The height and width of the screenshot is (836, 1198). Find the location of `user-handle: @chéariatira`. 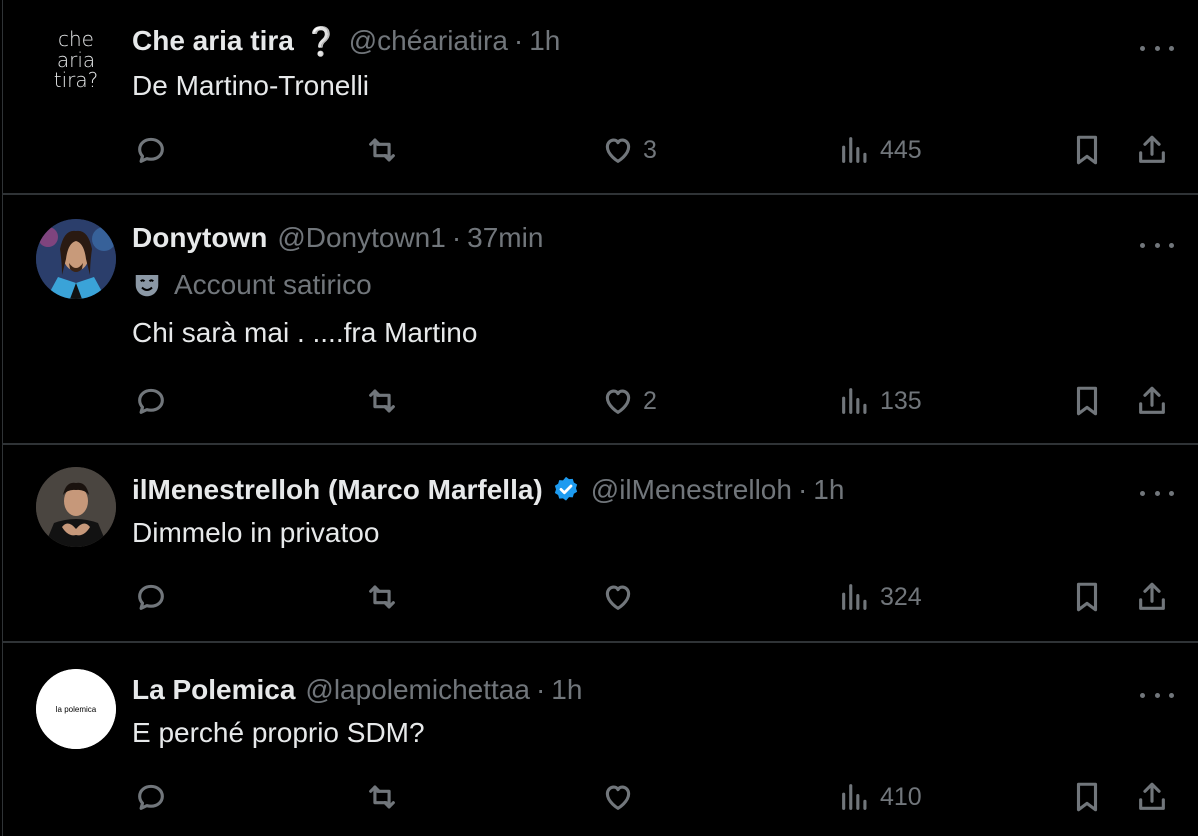

user-handle: @chéariatira is located at coordinates (428, 41).